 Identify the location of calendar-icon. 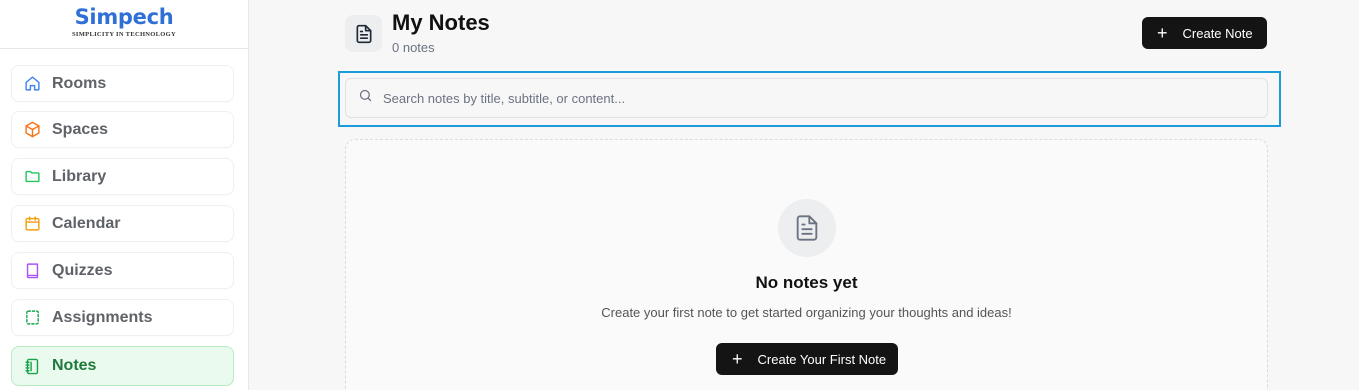
(32, 224).